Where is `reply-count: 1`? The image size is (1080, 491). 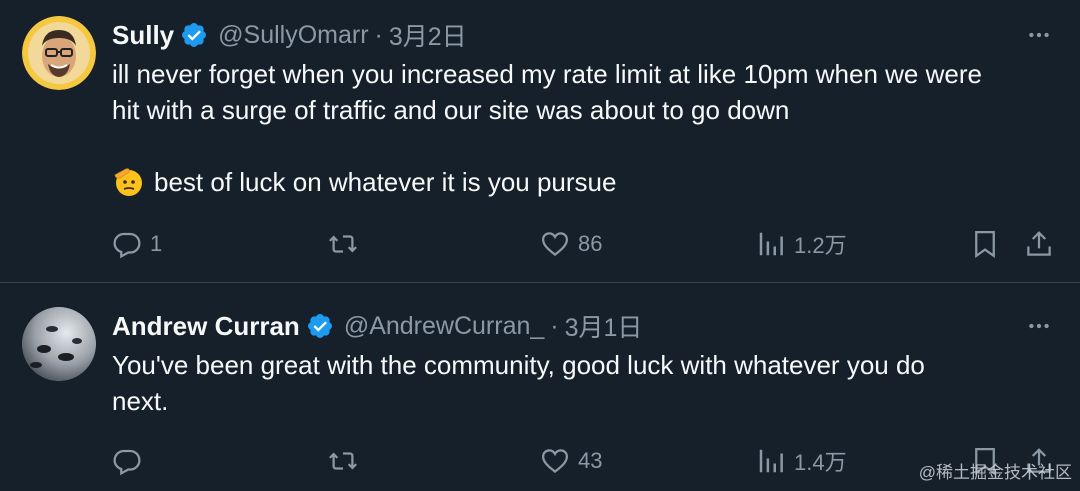 reply-count: 1 is located at coordinates (156, 243).